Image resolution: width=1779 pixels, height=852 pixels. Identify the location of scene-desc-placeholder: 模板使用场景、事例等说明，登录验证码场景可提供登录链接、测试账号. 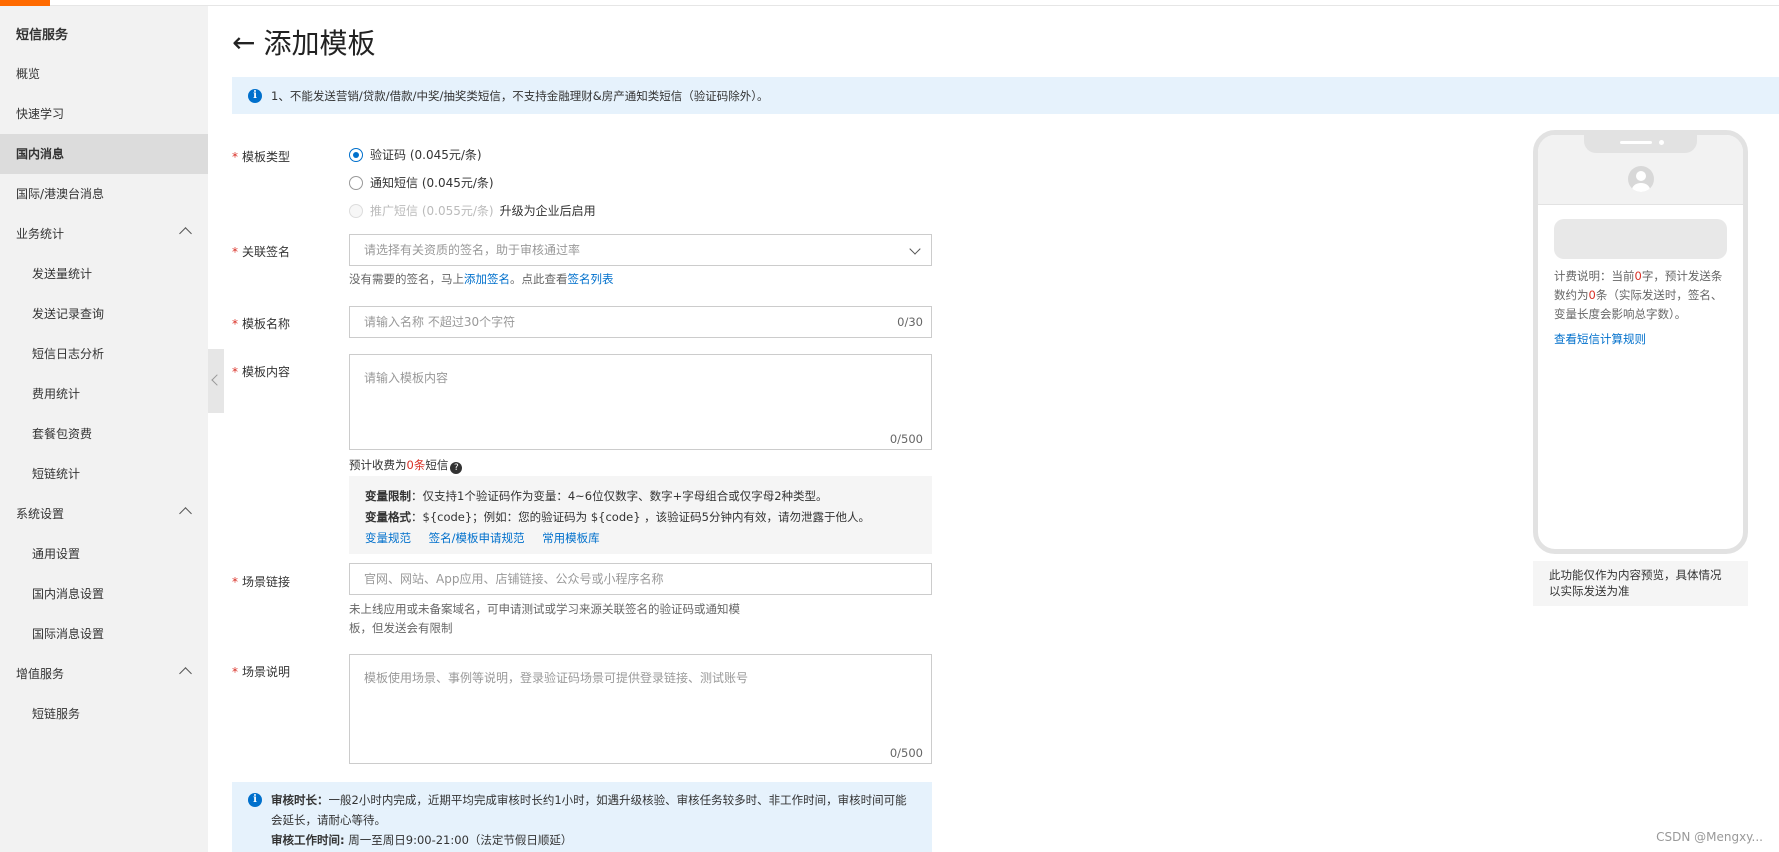
(556, 678).